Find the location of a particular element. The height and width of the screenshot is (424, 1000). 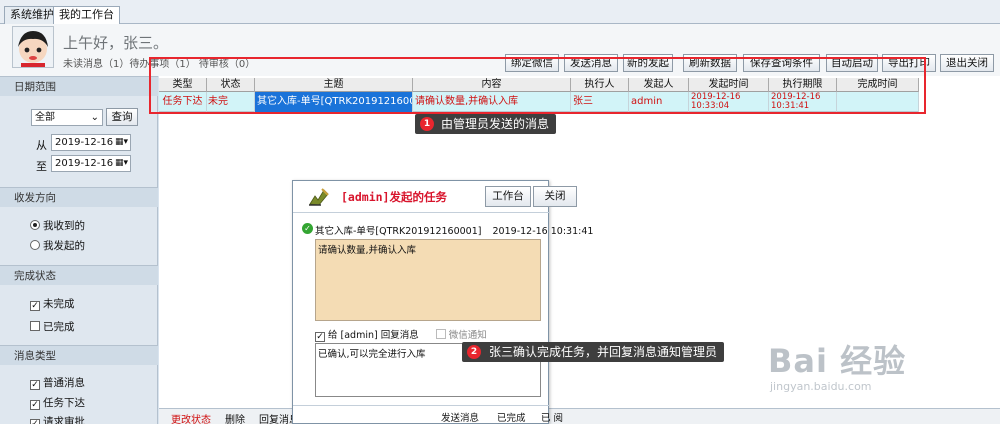

checkbox-approval-request: ✓ 请求审批 is located at coordinates (57, 419).